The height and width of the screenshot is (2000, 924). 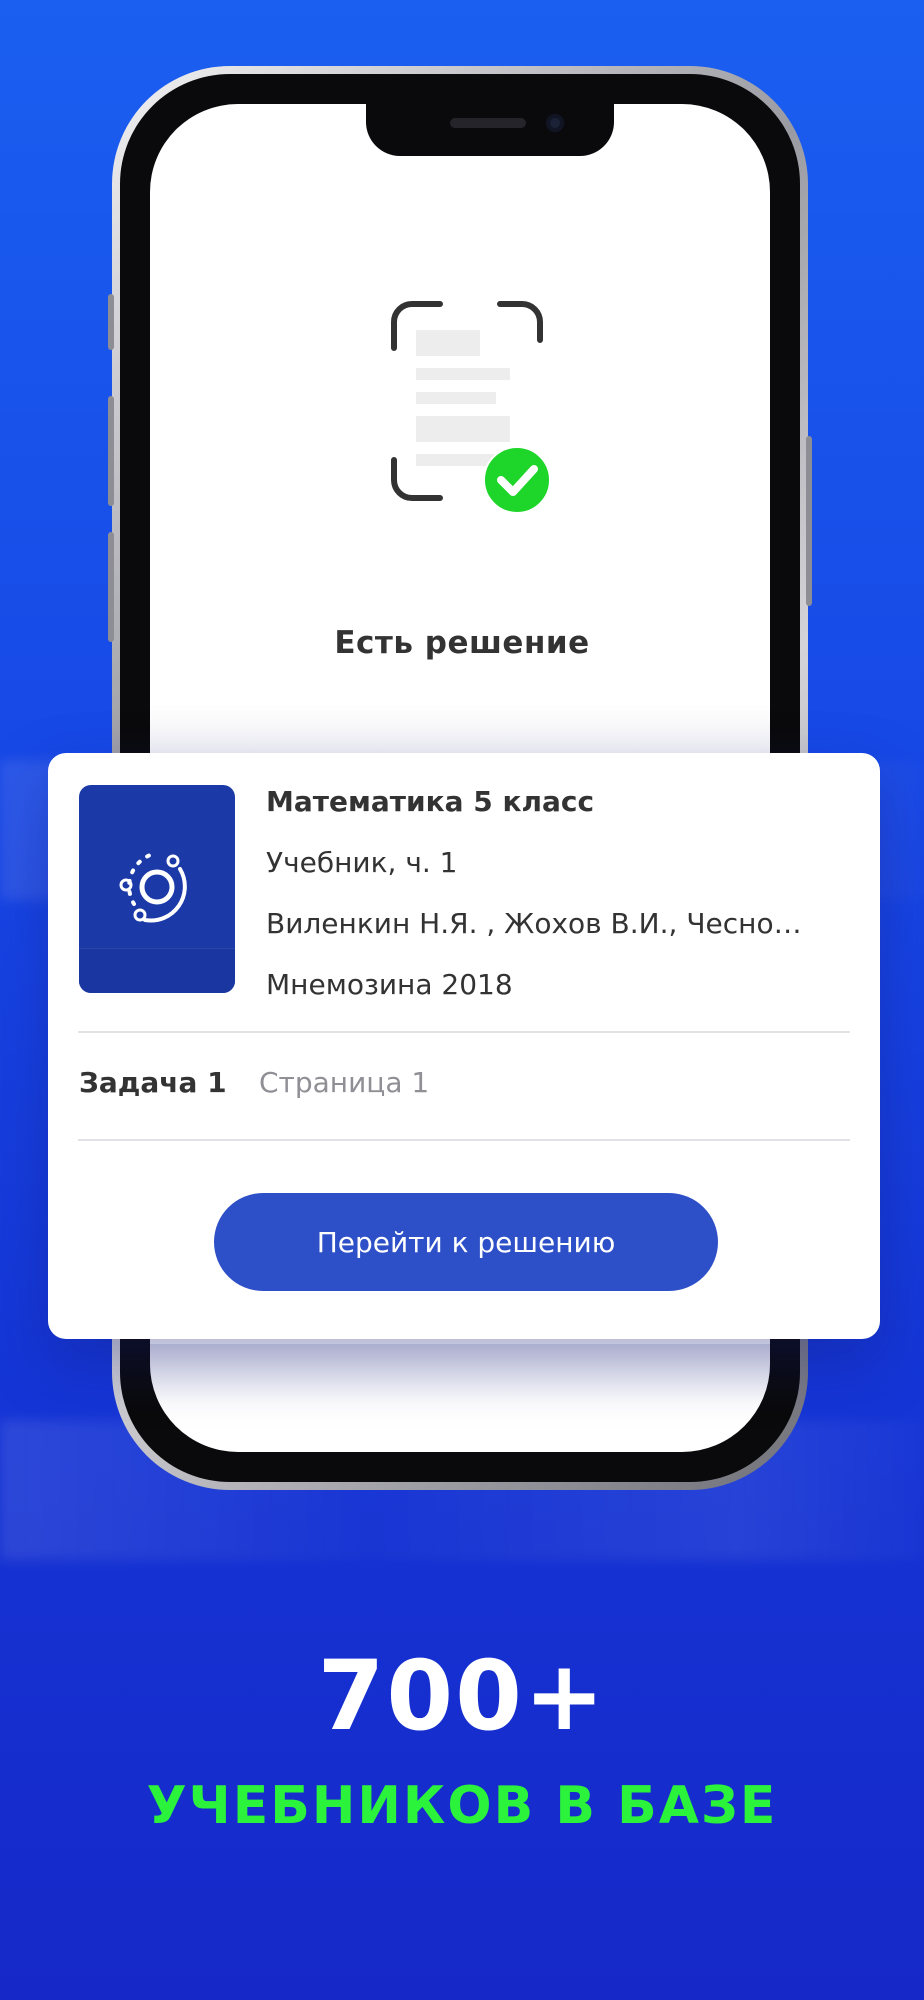 What do you see at coordinates (157, 970) in the screenshot?
I see `book-cover-band` at bounding box center [157, 970].